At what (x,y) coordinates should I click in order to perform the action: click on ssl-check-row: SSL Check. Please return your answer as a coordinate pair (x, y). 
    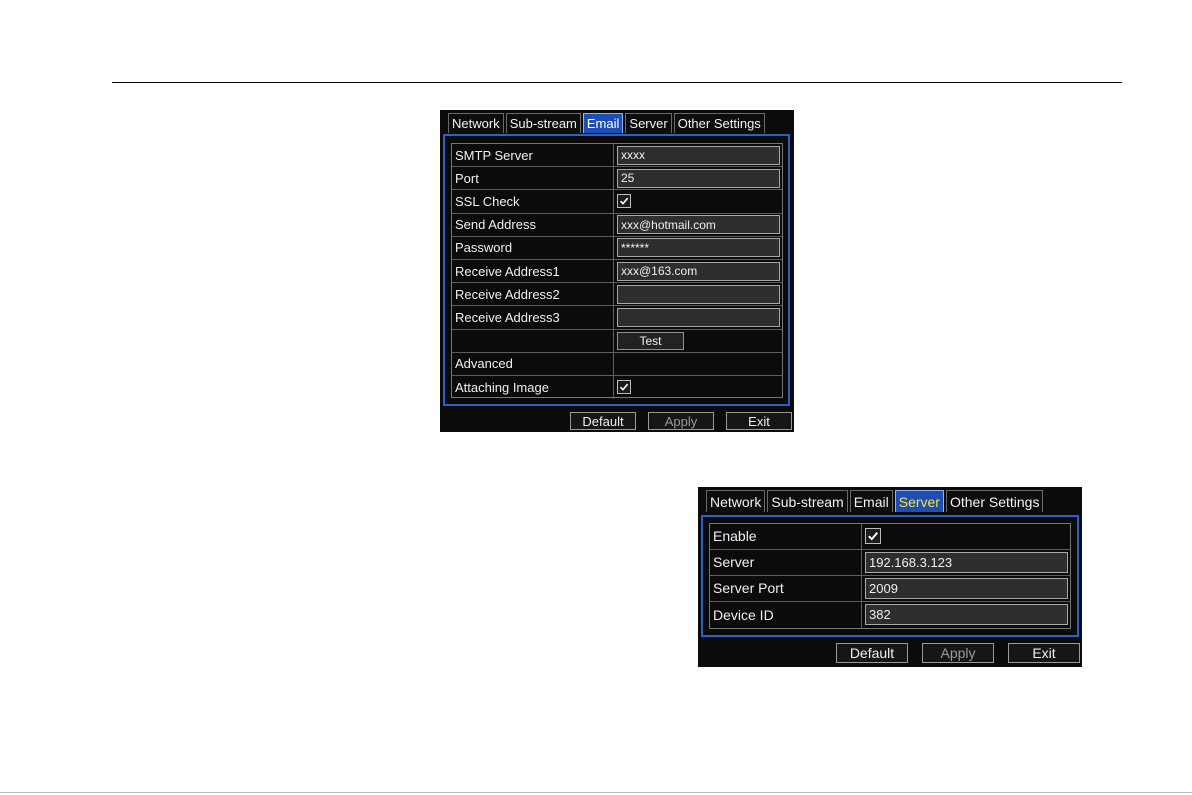
    Looking at the image, I should click on (617, 202).